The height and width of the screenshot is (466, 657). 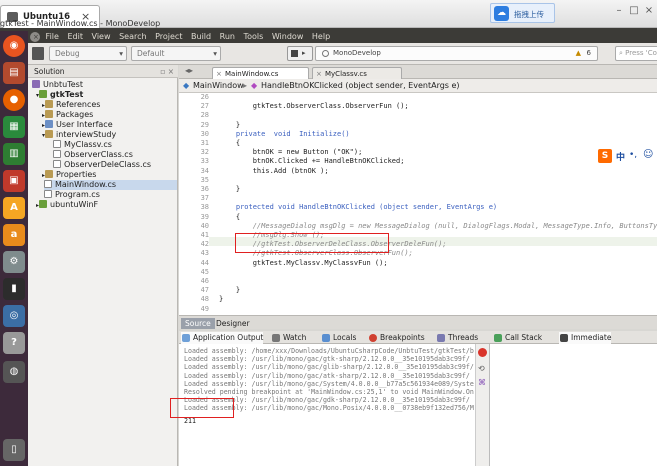 I want to click on search-icon: ⌕, so click(x=621, y=53).